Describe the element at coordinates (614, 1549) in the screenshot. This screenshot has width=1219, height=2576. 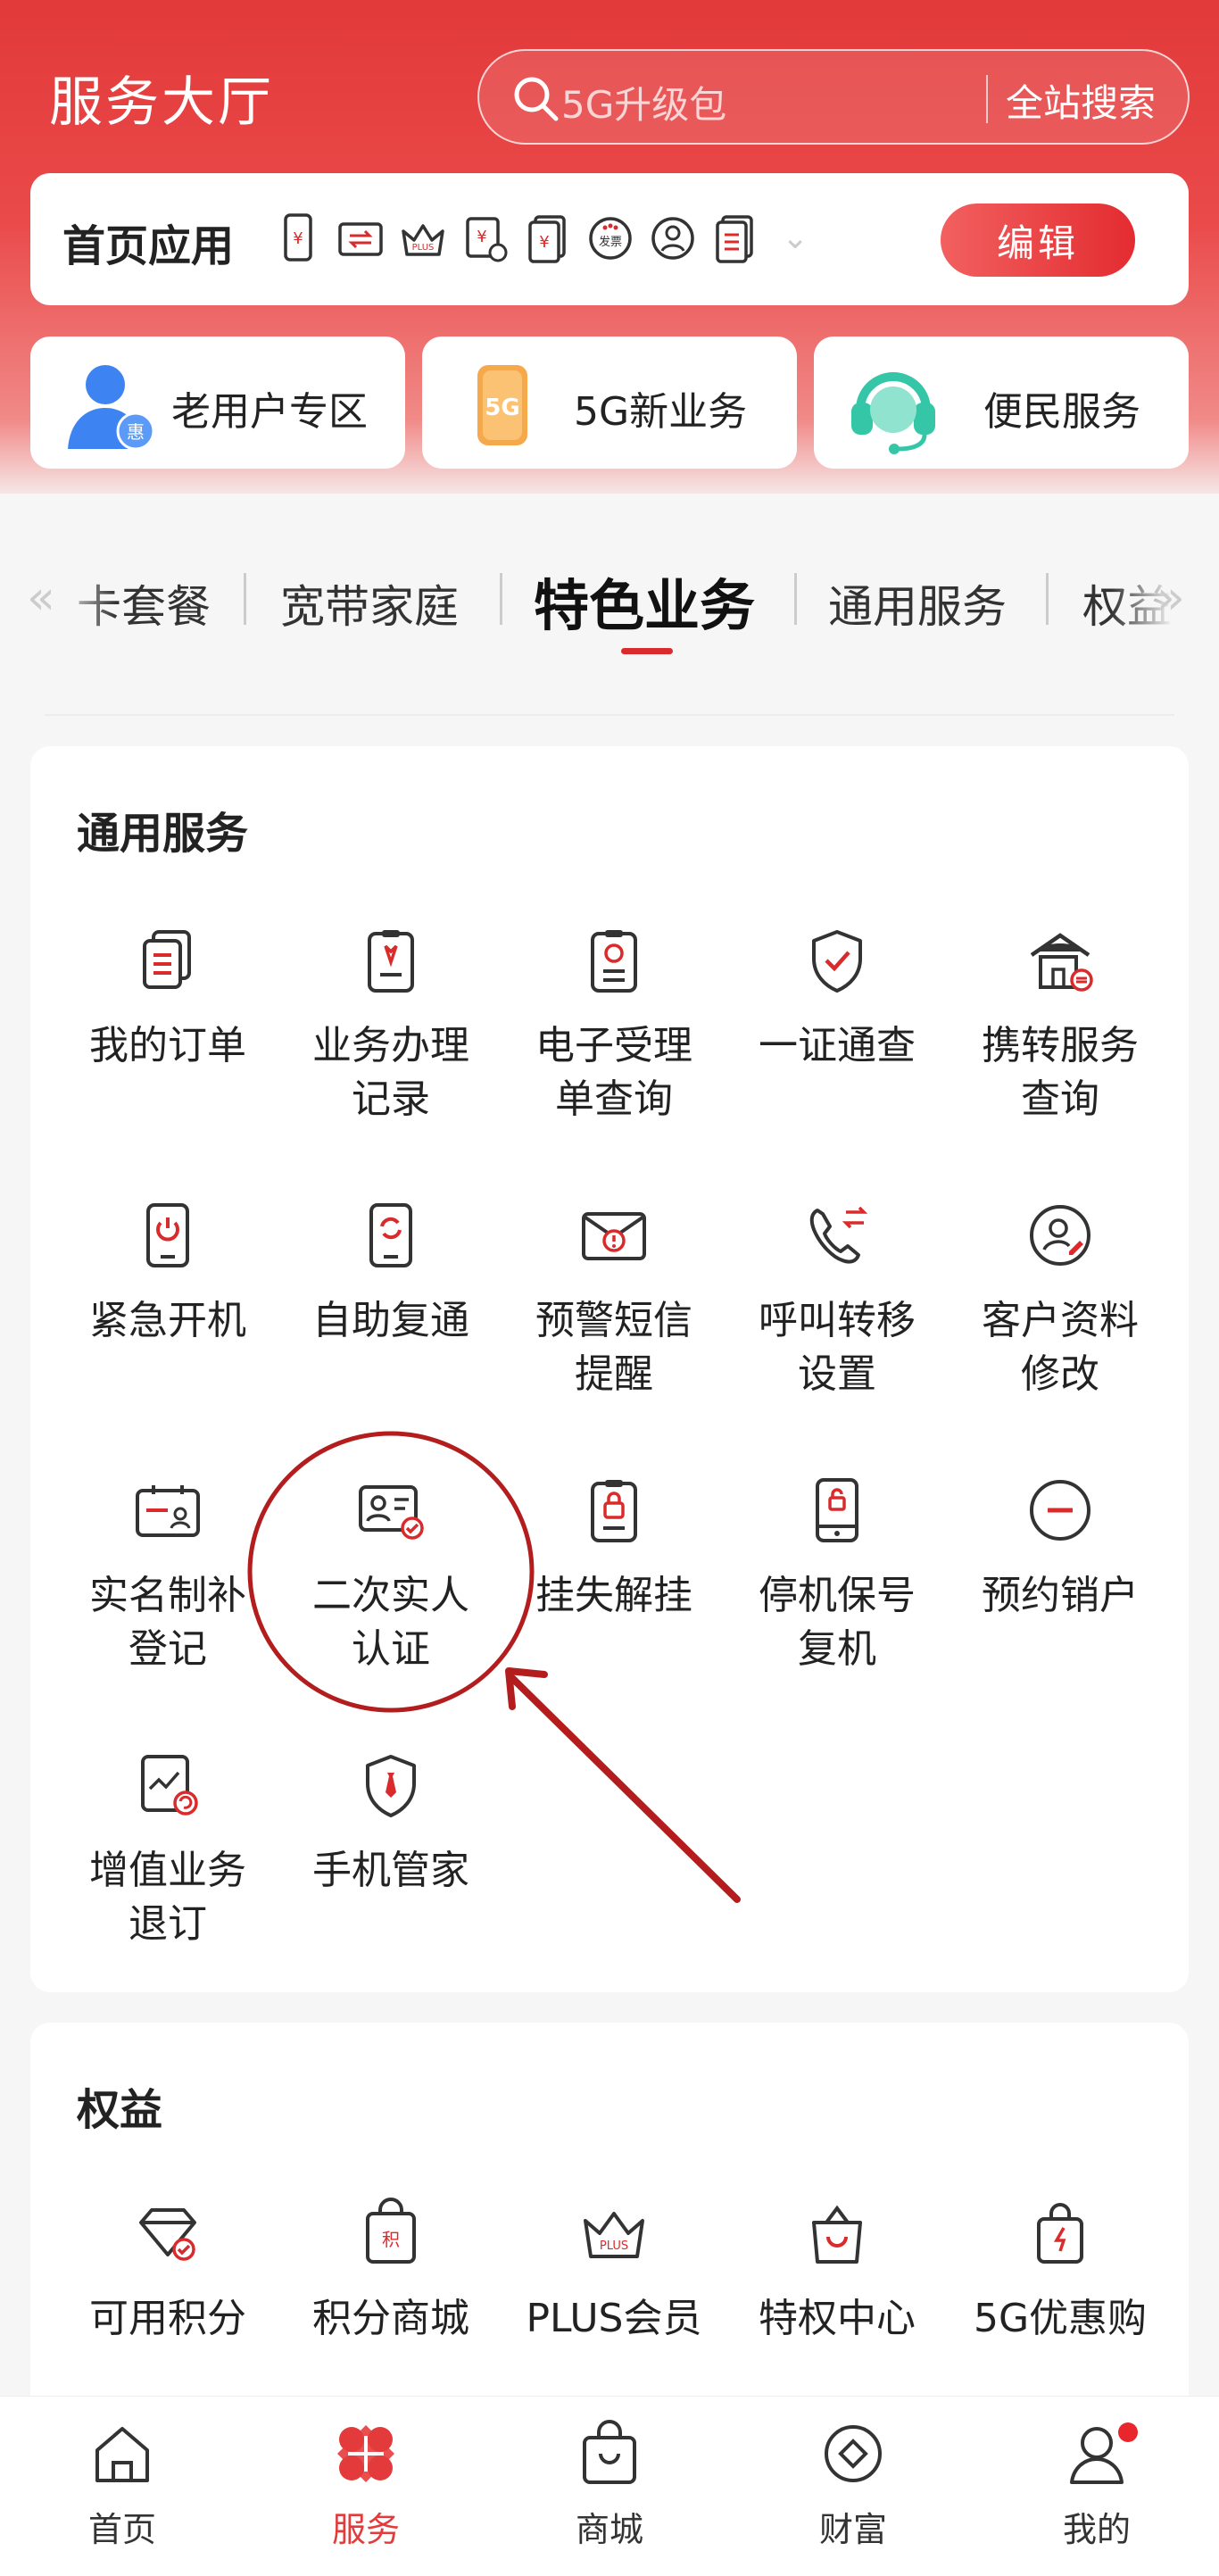
I see `service-report-loss: 挂失解挂` at that location.